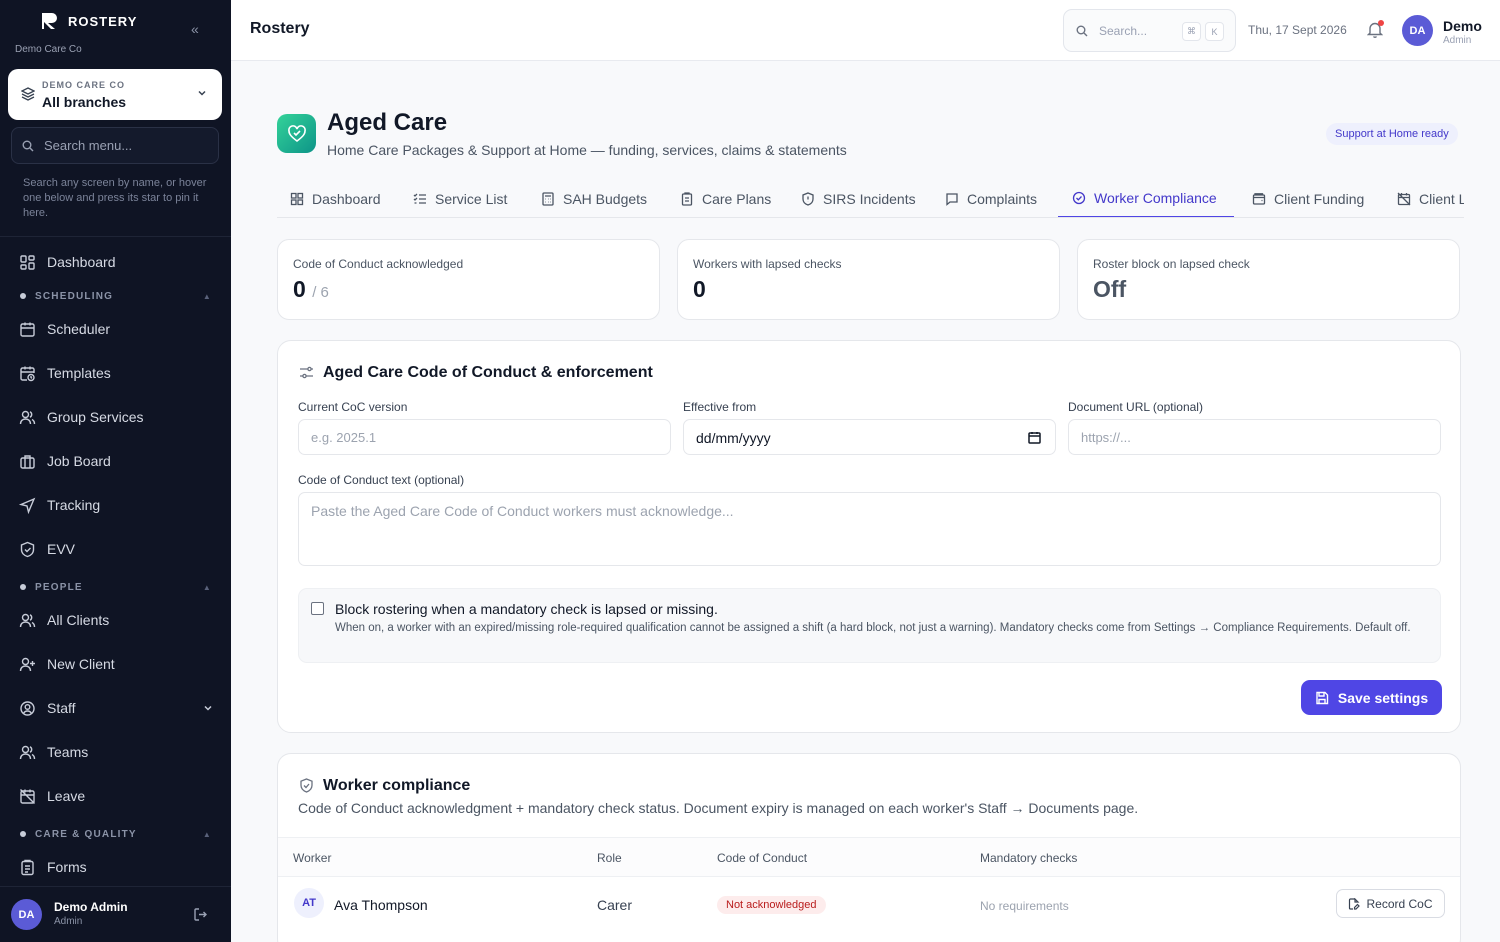 Image resolution: width=1500 pixels, height=942 pixels. What do you see at coordinates (615, 905) in the screenshot?
I see `worker-role: Carer` at bounding box center [615, 905].